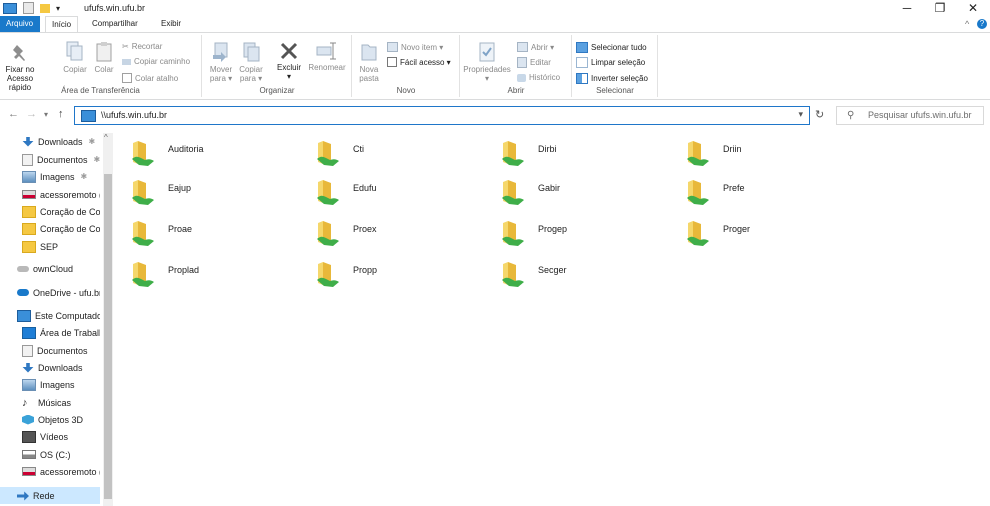 The height and width of the screenshot is (506, 990). What do you see at coordinates (13, 114) in the screenshot?
I see `back-button: ←` at bounding box center [13, 114].